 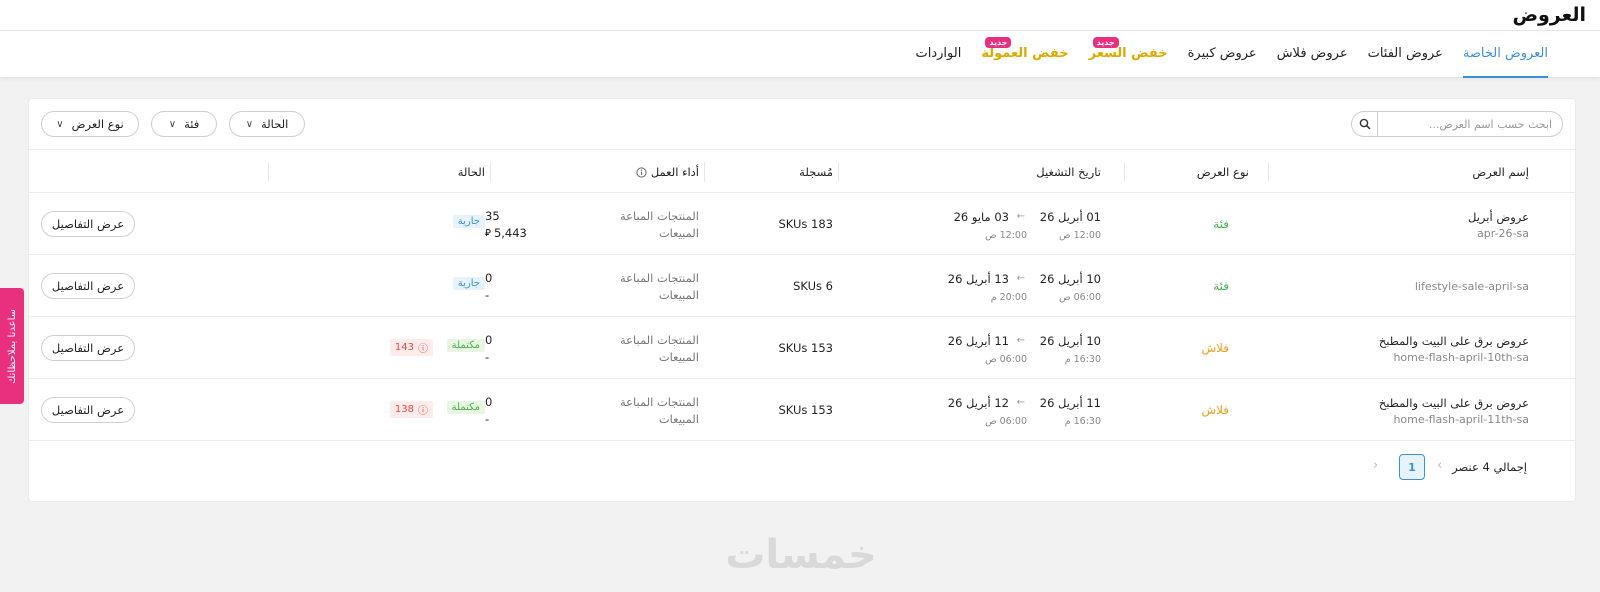 I want to click on page-title: العروض, so click(x=1549, y=15).